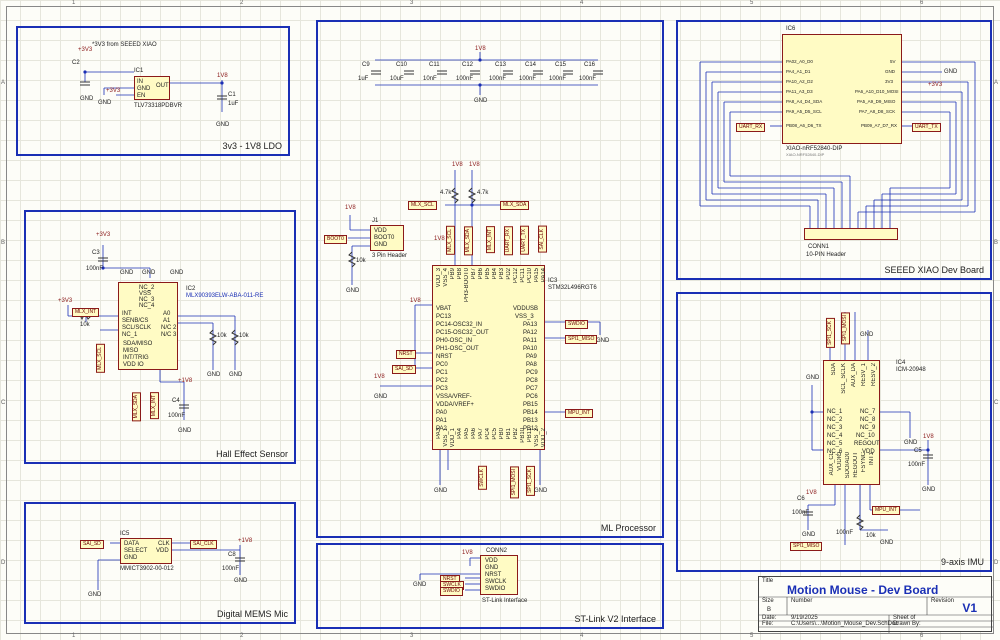 The width and height of the screenshot is (1000, 640). What do you see at coordinates (530, 413) in the screenshot?
I see `mcu-pin-r14: PB14` at bounding box center [530, 413].